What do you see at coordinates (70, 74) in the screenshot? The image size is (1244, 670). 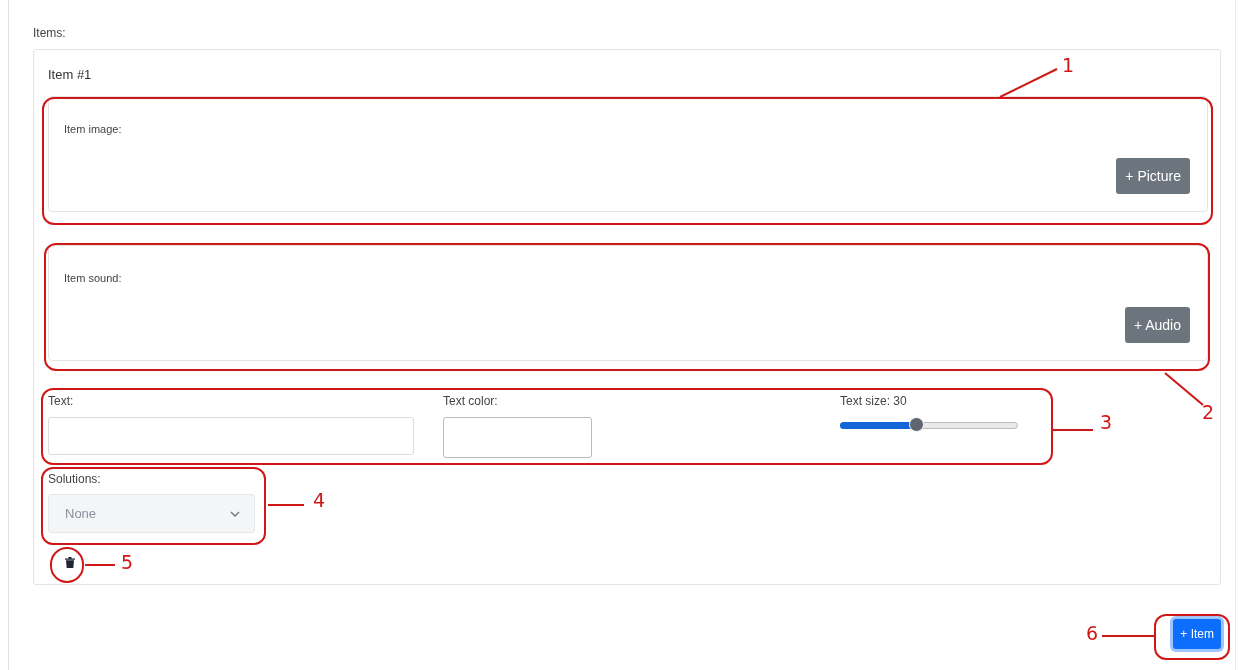 I see `item-title: Item #1` at bounding box center [70, 74].